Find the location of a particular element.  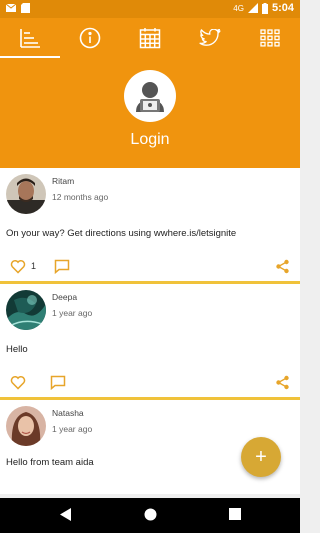

tab-calendar is located at coordinates (150, 38).